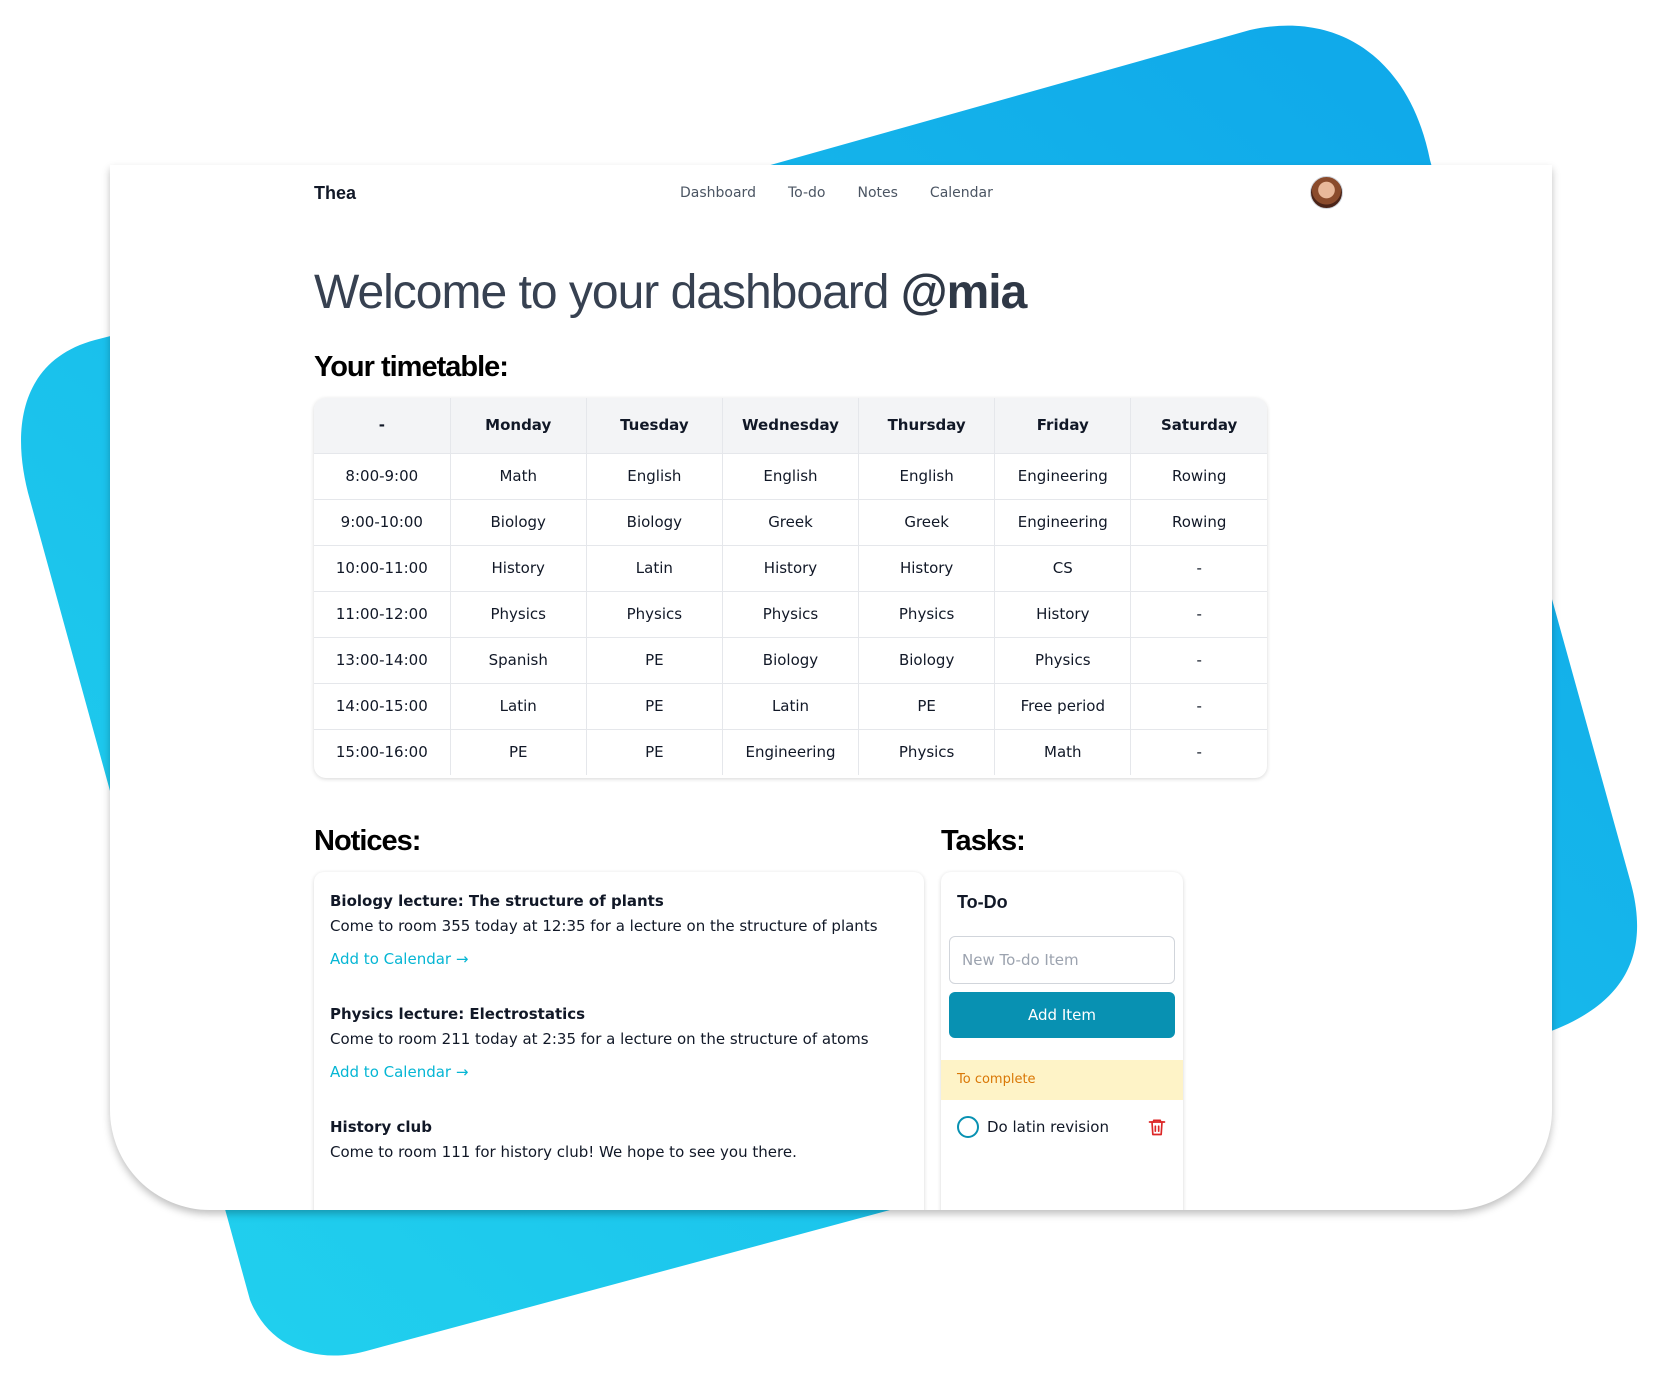 The width and height of the screenshot is (1656, 1375). What do you see at coordinates (983, 841) in the screenshot?
I see `tasks-heading: Tasks:` at bounding box center [983, 841].